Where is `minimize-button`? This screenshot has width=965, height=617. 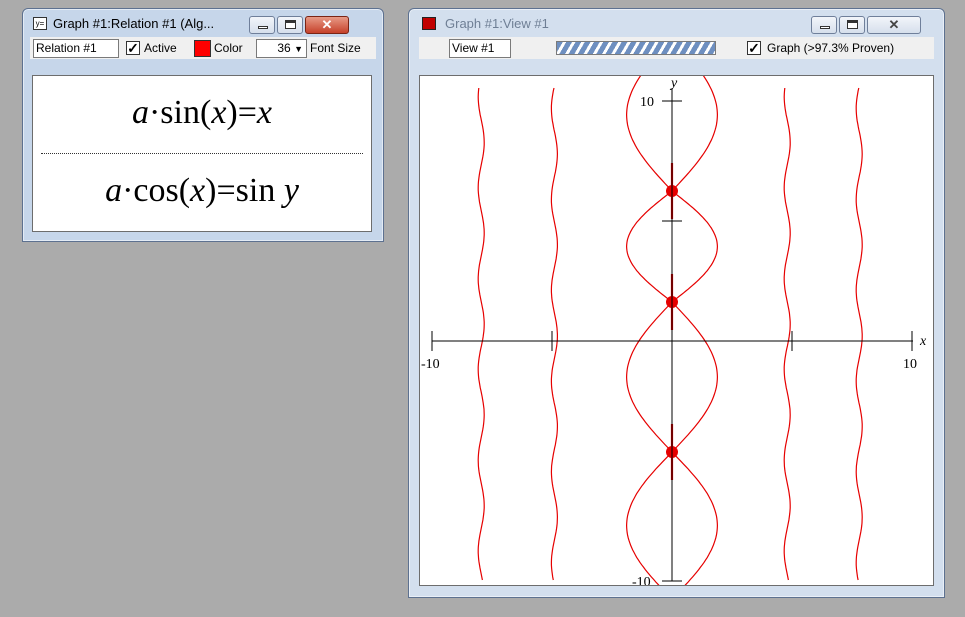 minimize-button is located at coordinates (262, 25).